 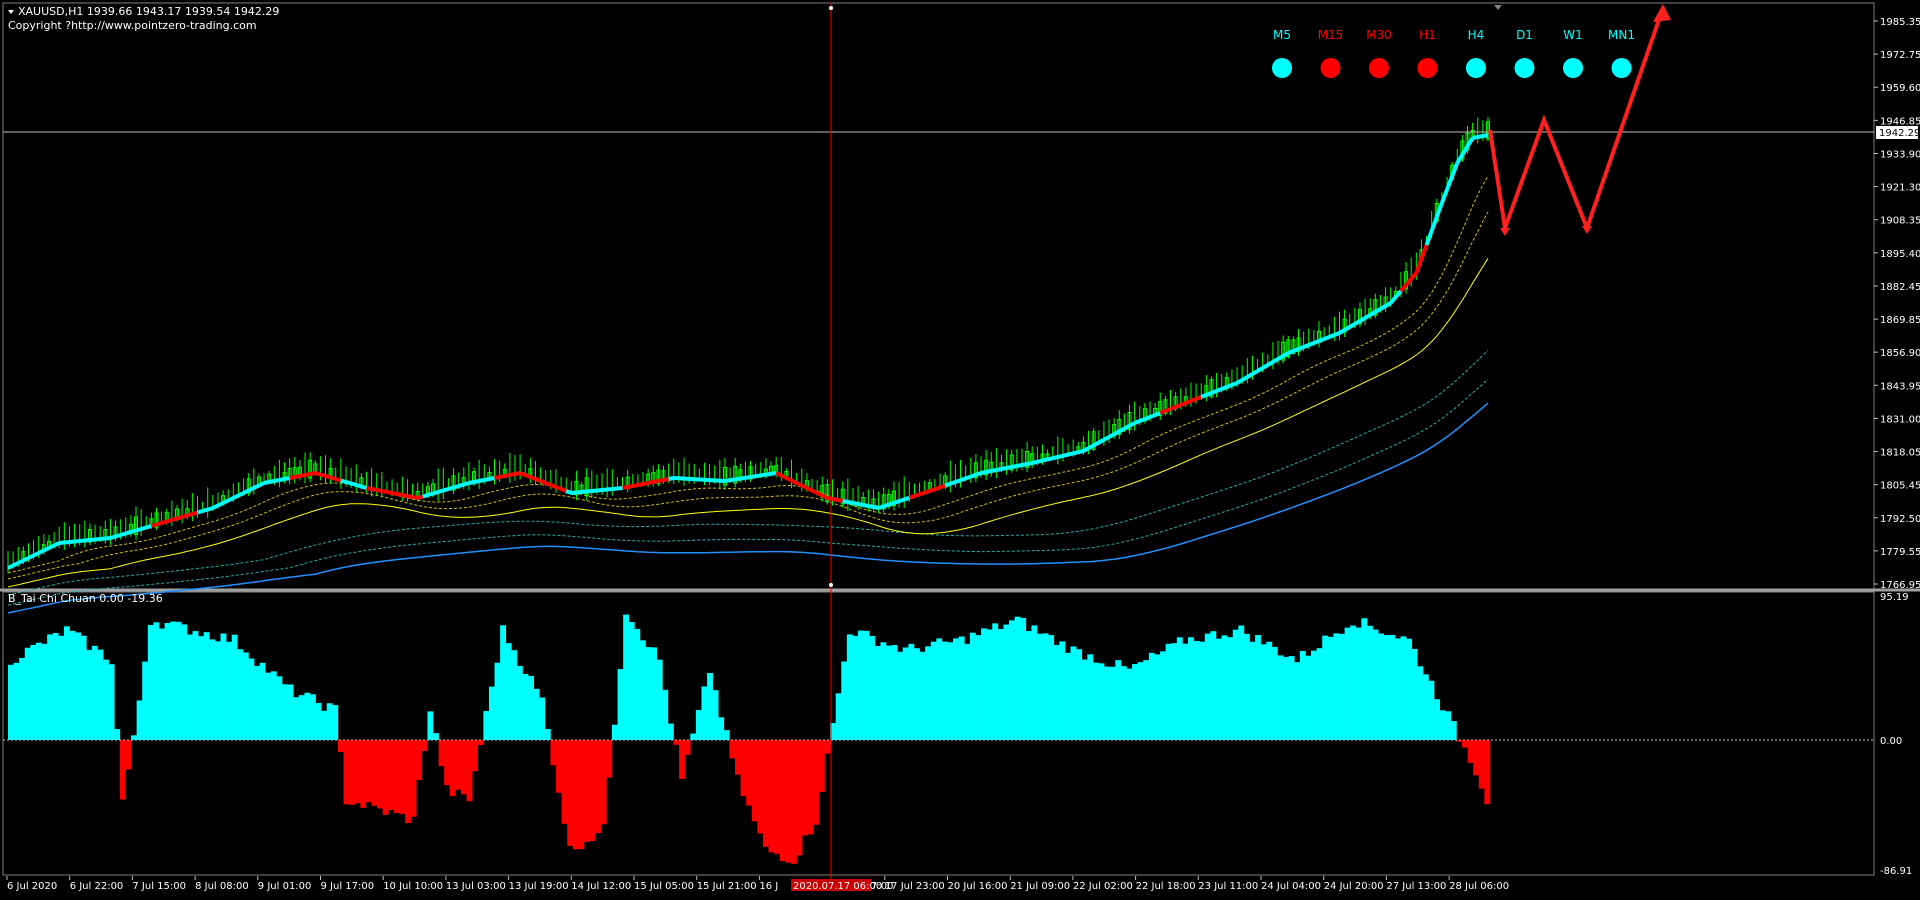 I want to click on chart-menu-icon, so click(x=11, y=12).